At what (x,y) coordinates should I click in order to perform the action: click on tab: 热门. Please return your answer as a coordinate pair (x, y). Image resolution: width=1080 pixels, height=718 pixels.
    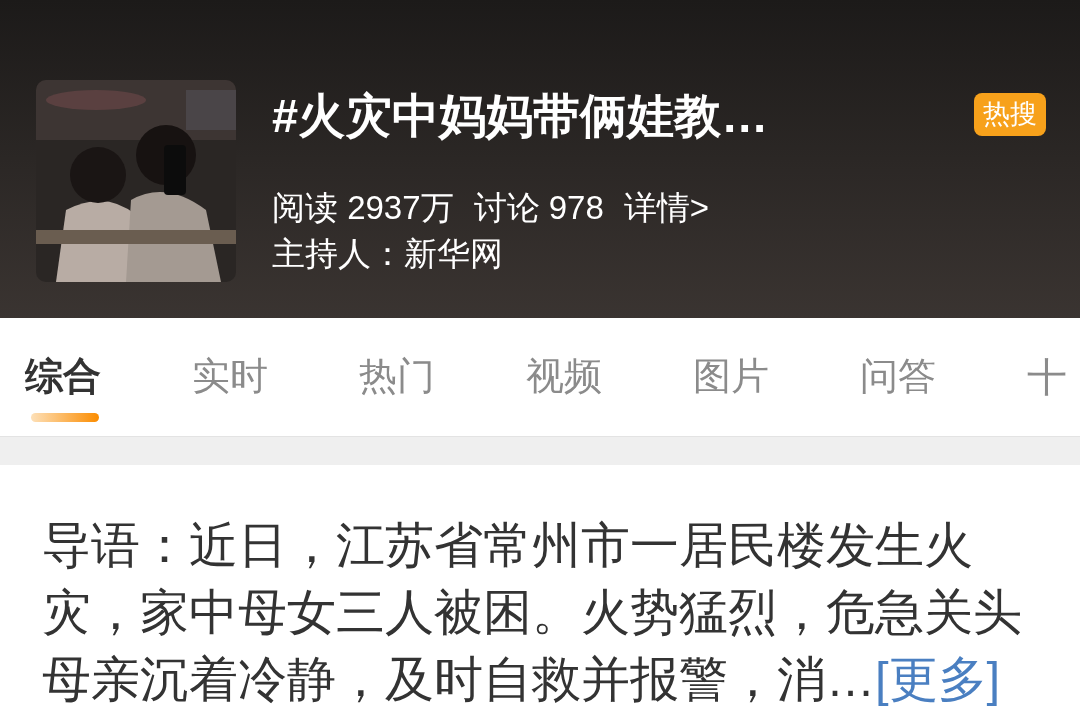
    Looking at the image, I should click on (442, 377).